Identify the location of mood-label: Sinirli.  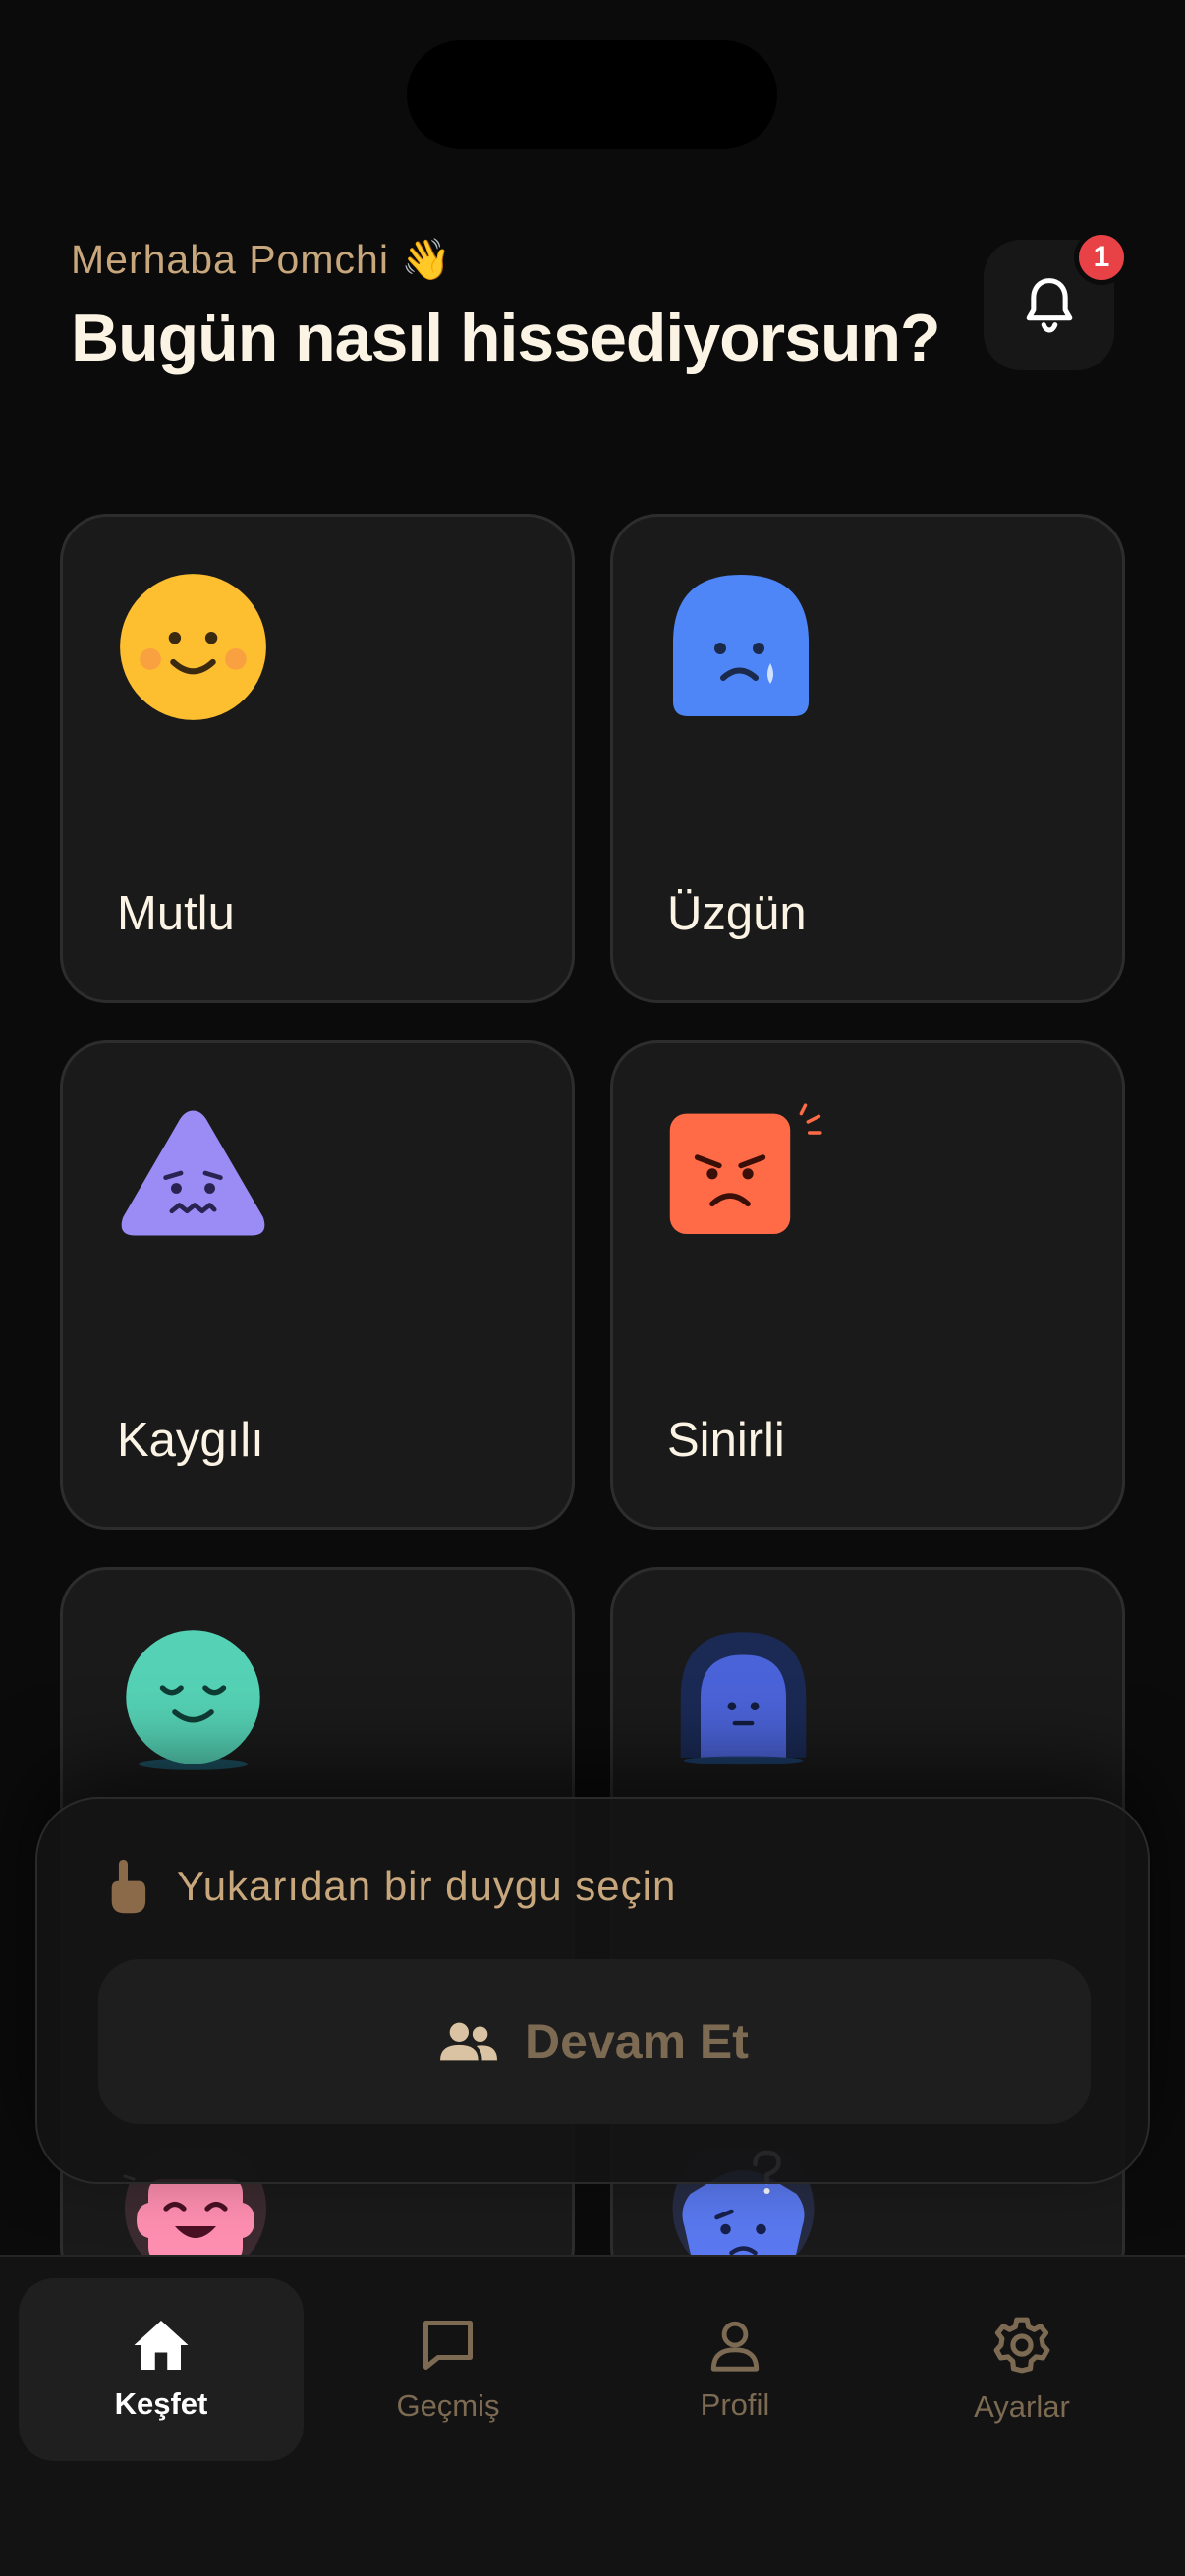
(726, 1440).